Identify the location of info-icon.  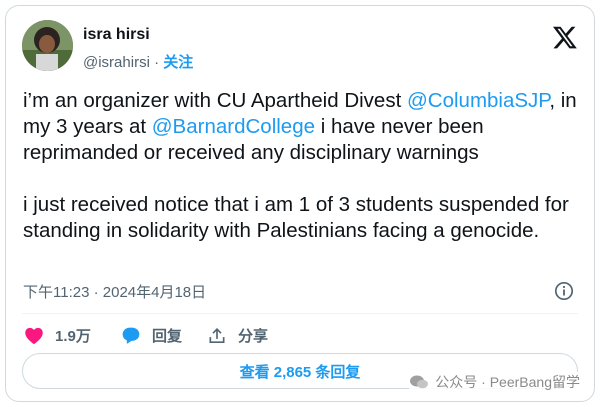
(564, 291).